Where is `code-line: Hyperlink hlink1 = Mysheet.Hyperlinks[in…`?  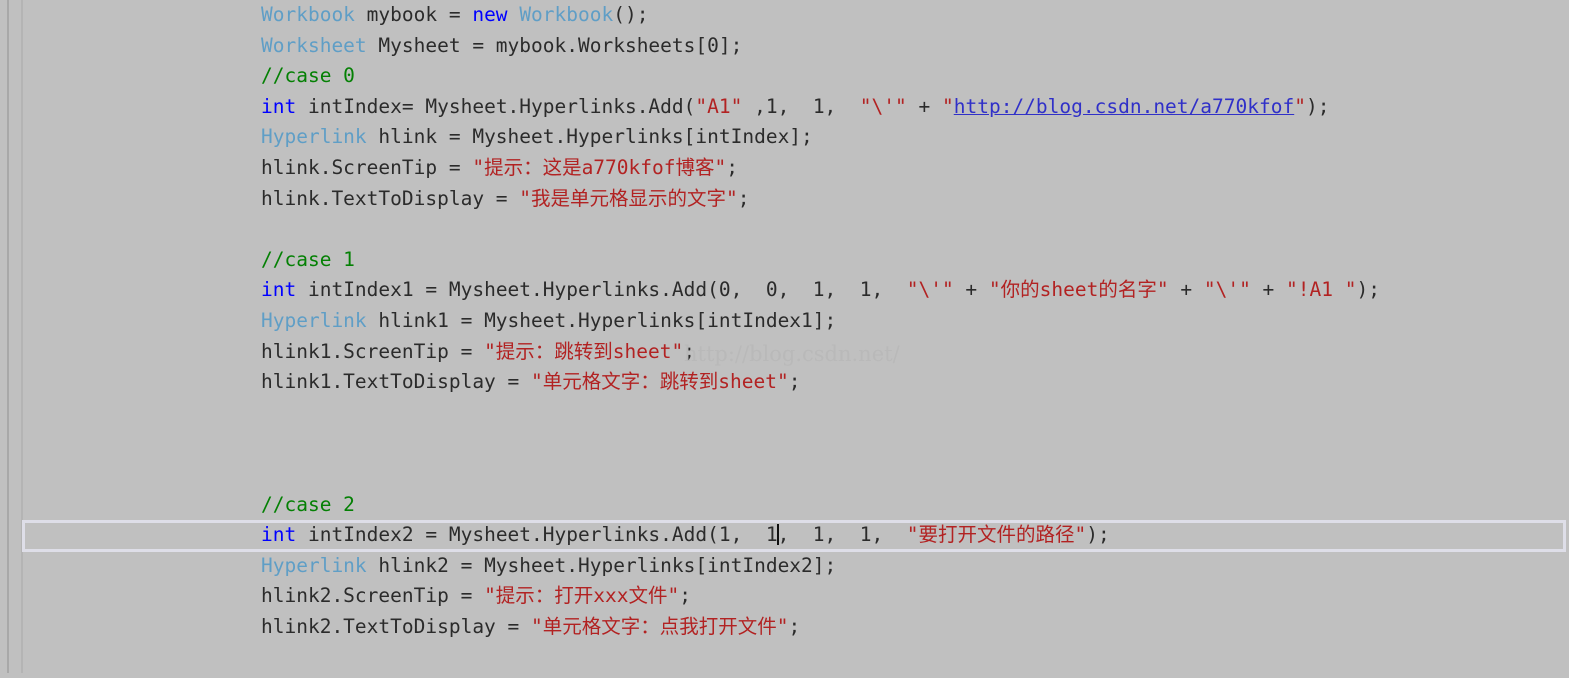 code-line: Hyperlink hlink1 = Mysheet.Hyperlinks[in… is located at coordinates (784, 321).